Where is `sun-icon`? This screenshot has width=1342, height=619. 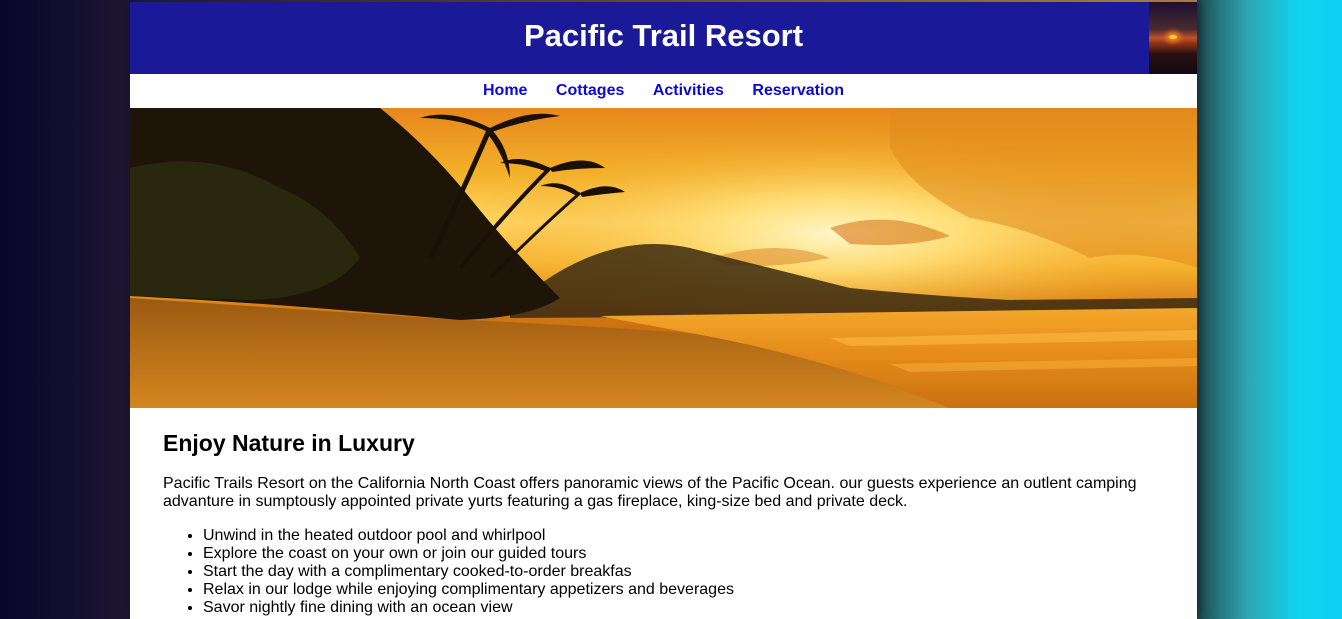 sun-icon is located at coordinates (1173, 37).